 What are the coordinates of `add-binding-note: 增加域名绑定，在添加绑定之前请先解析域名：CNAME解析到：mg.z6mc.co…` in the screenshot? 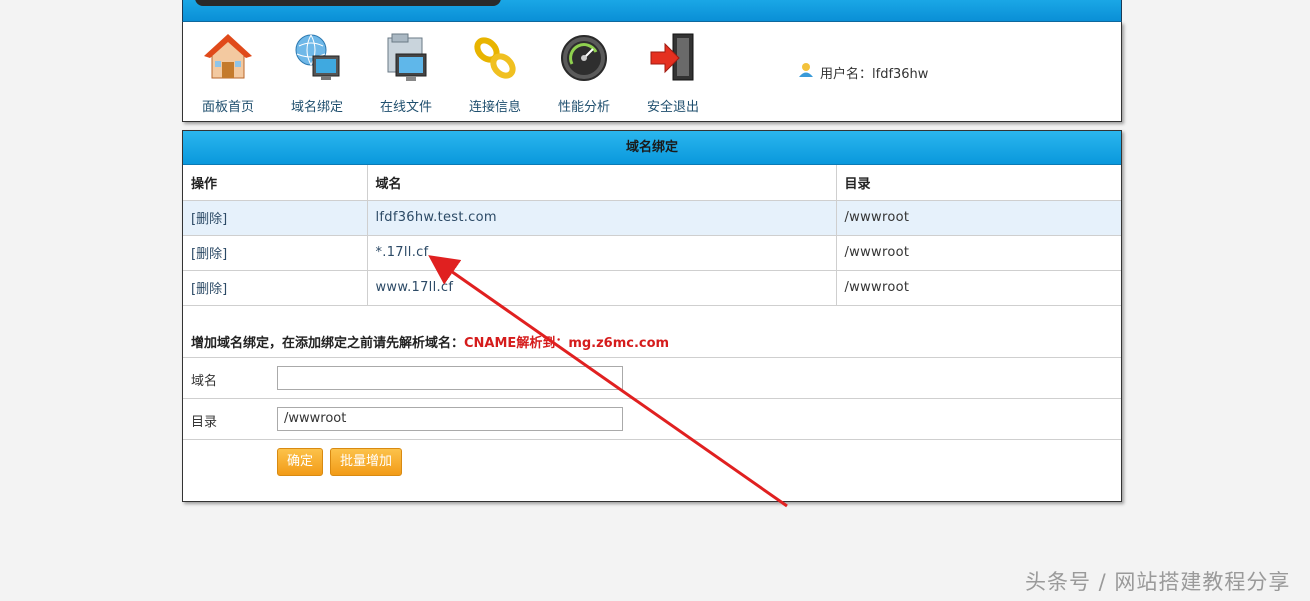 It's located at (652, 332).